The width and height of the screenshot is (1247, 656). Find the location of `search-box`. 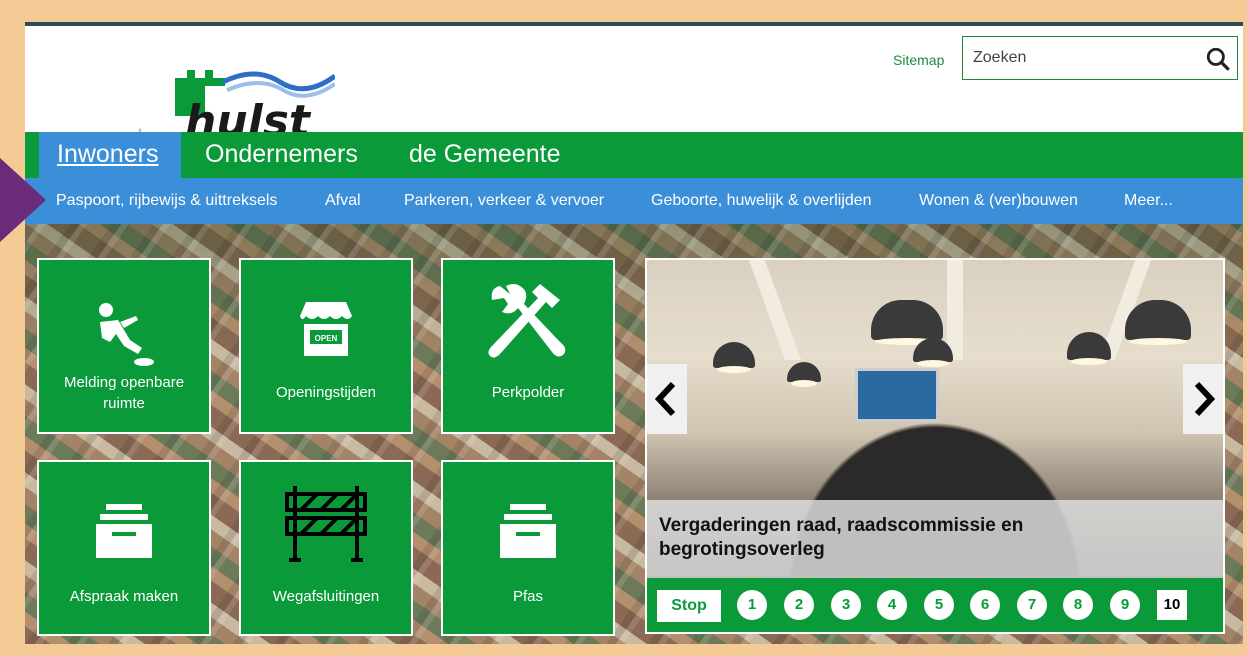

search-box is located at coordinates (1100, 58).